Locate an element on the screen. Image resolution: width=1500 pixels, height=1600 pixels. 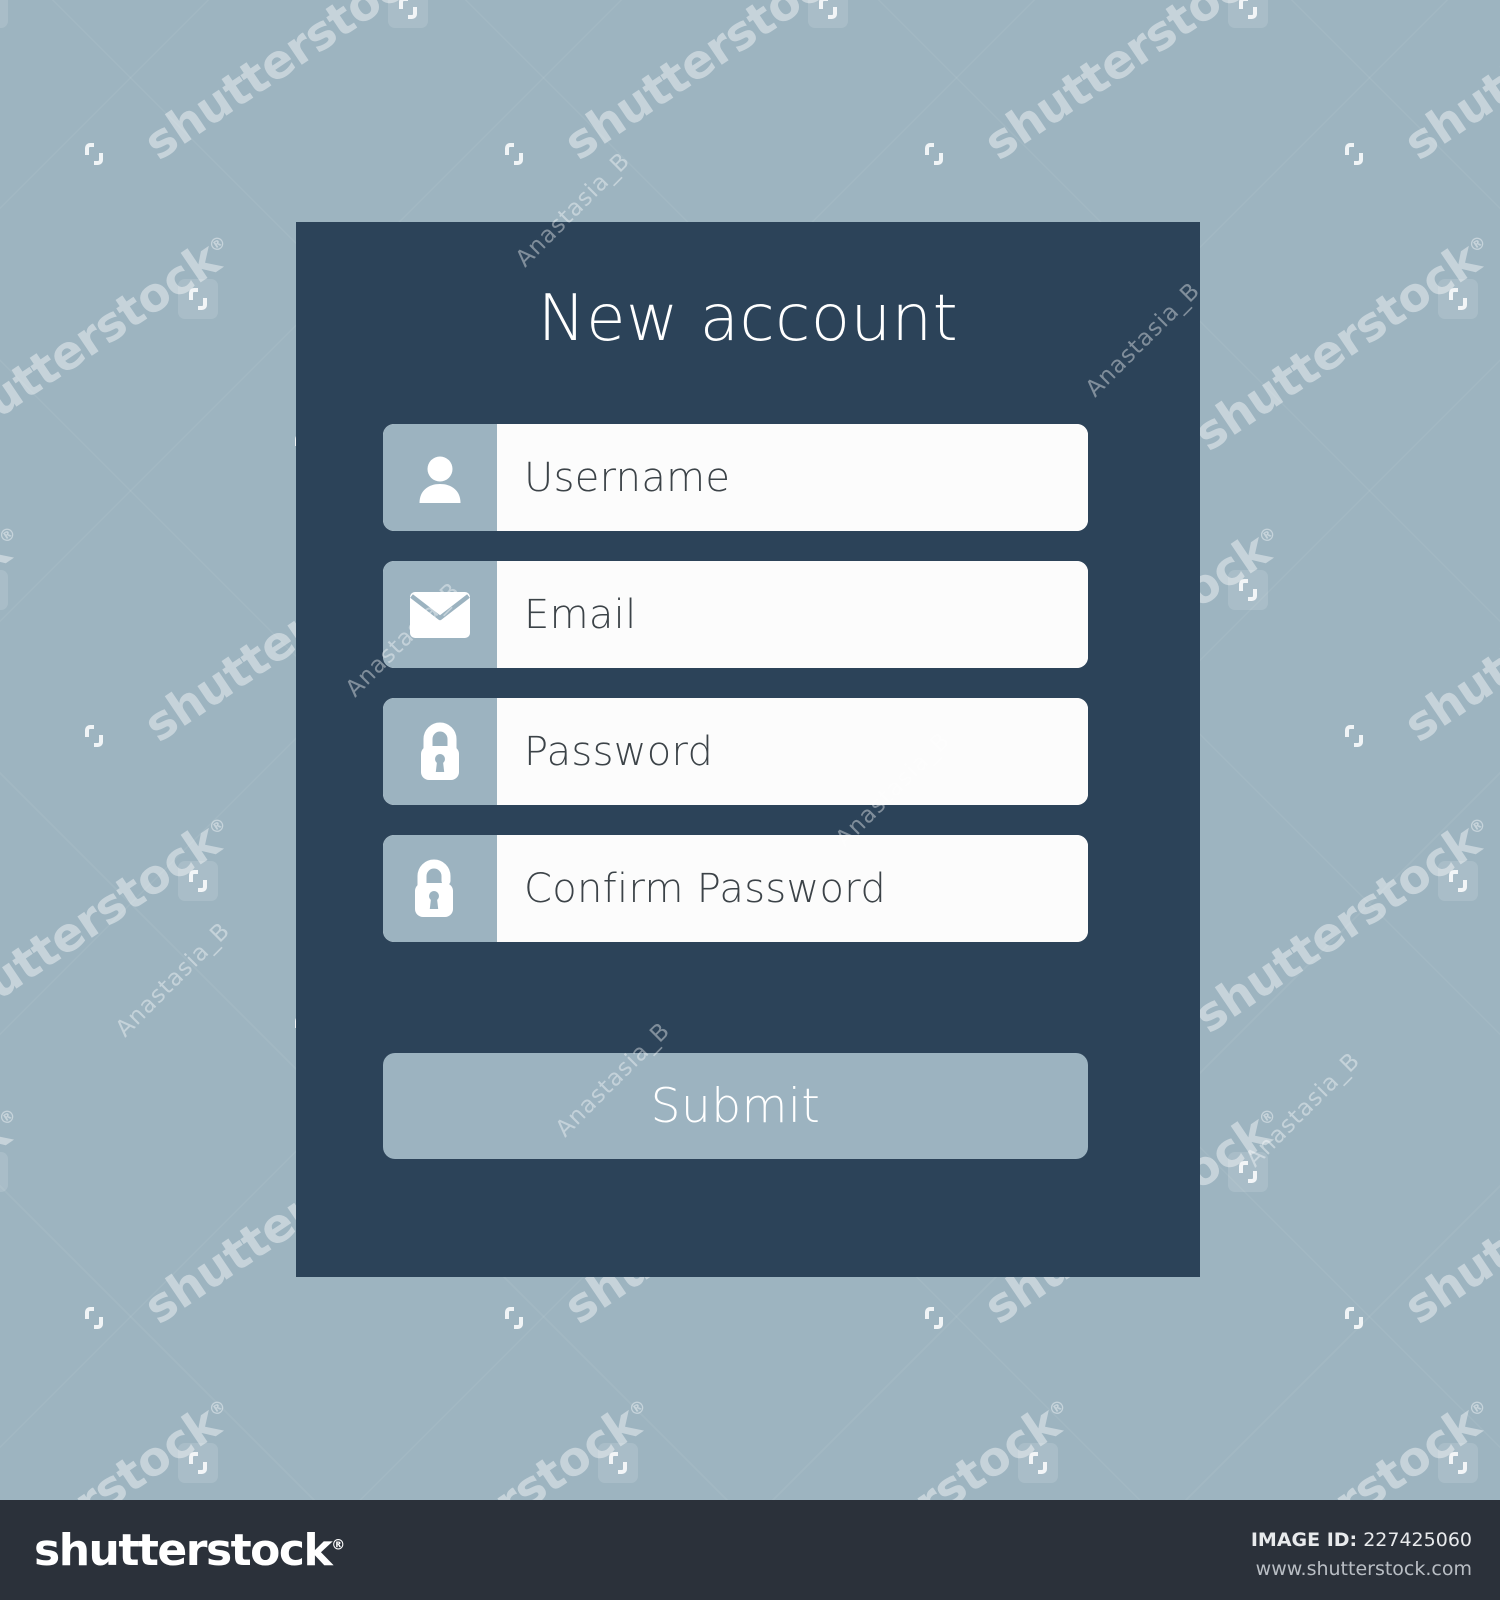
submit-button-label: Submit is located at coordinates (735, 1106).